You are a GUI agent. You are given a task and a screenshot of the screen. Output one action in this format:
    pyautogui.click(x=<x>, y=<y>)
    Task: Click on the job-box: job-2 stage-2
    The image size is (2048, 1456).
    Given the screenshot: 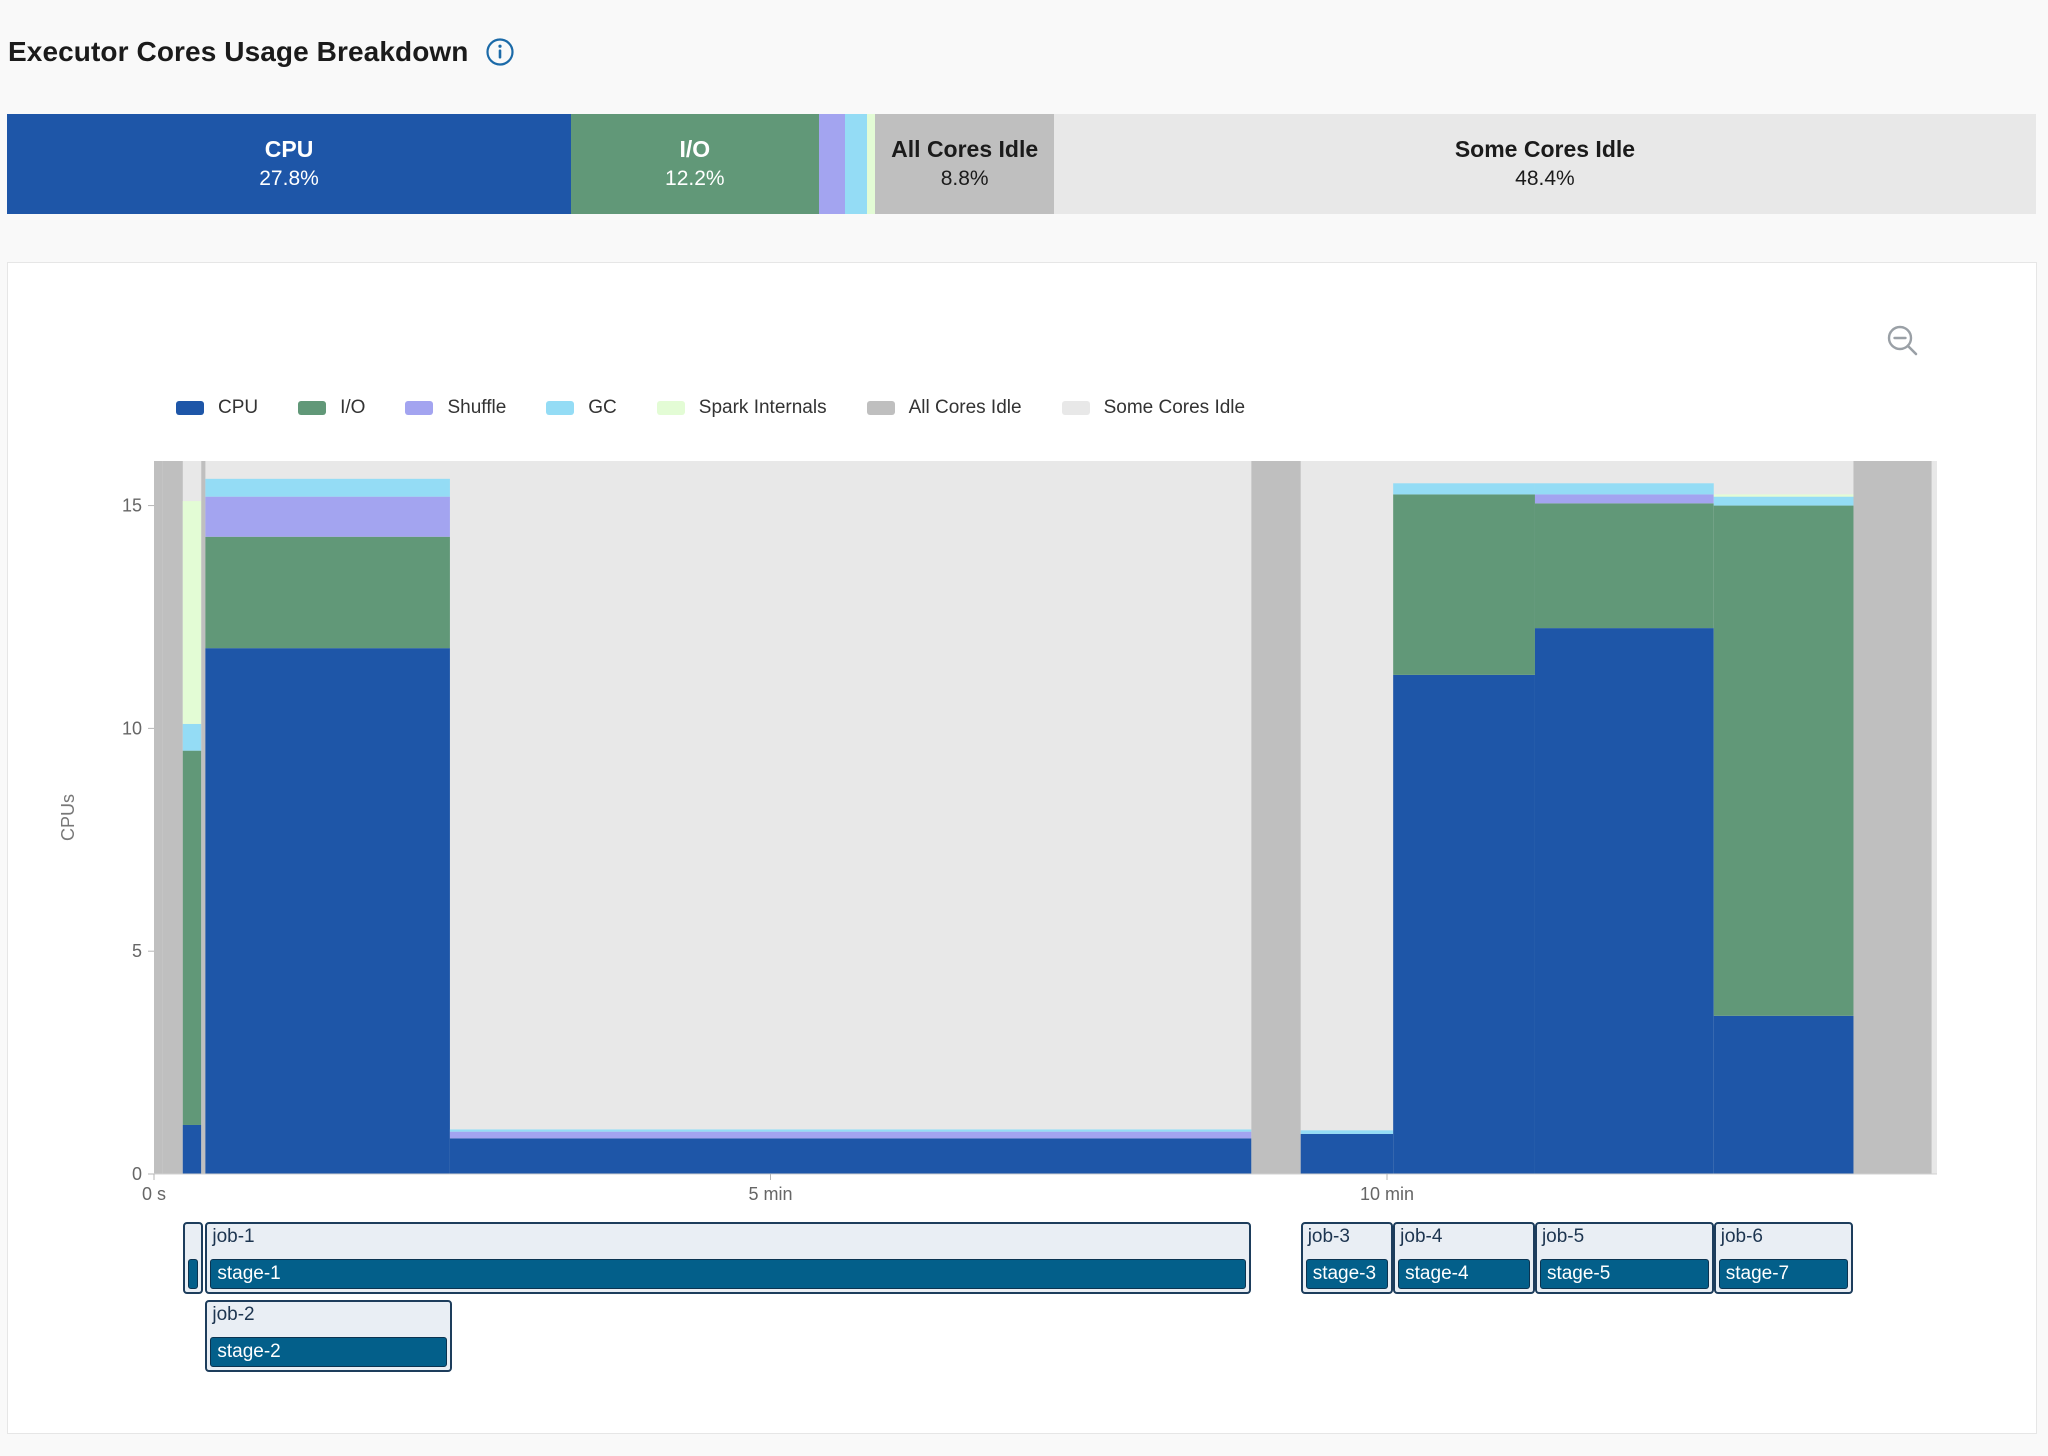 What is the action you would take?
    pyautogui.click(x=328, y=1336)
    